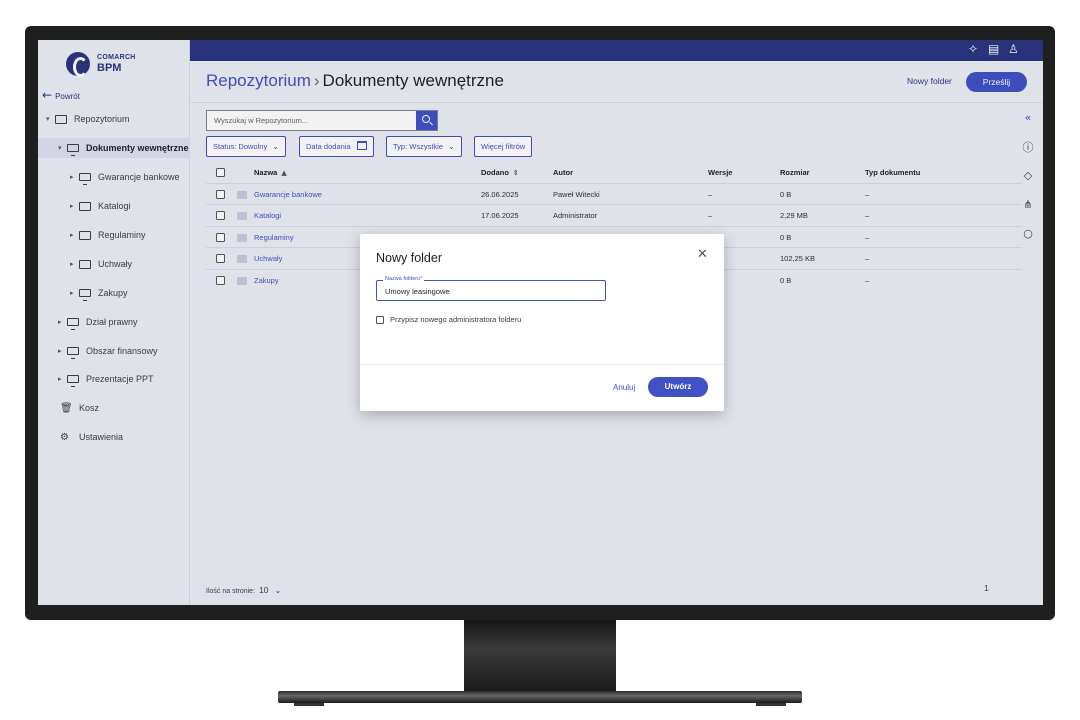 The image size is (1080, 720). I want to click on dialog-divider, so click(542, 364).